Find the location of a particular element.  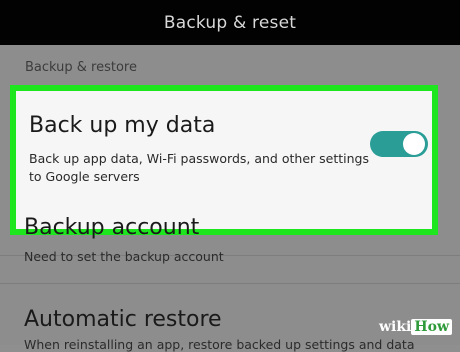

wikihow-watermark: wiki How is located at coordinates (415, 327).